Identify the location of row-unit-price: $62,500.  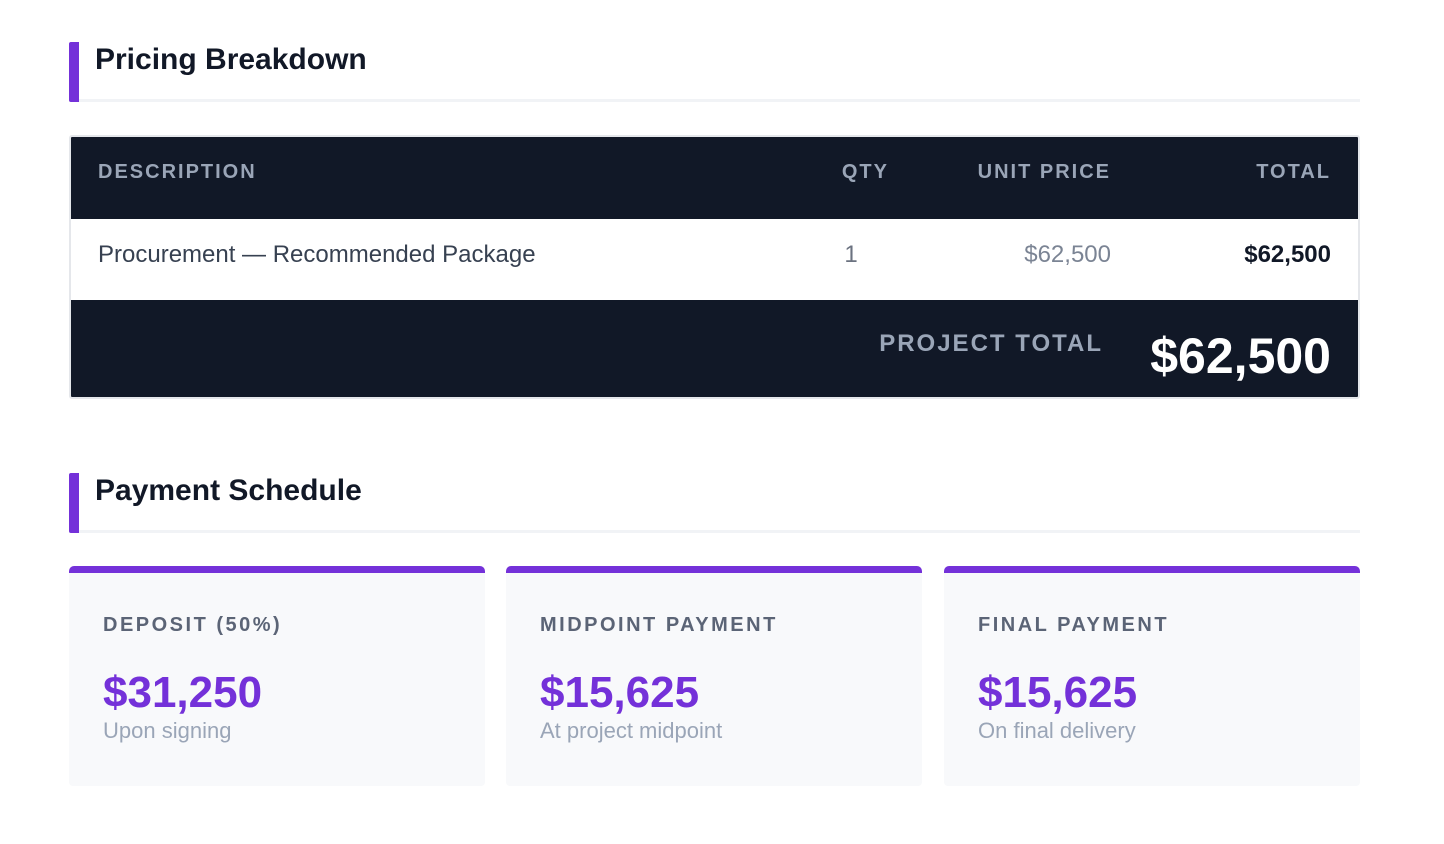
(1067, 254).